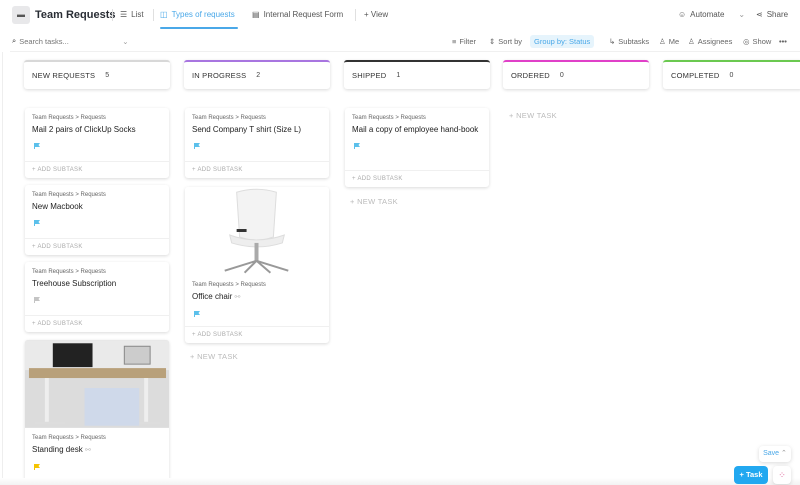  Describe the element at coordinates (746, 41) in the screenshot. I see `eye-icon: ◎` at that location.